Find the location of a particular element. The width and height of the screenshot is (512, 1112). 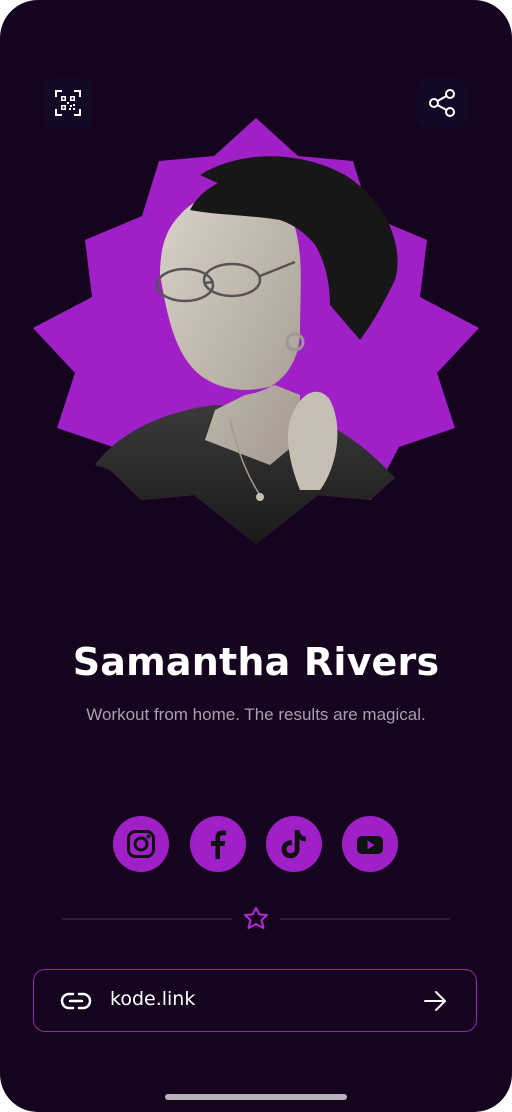

facebook-icon is located at coordinates (218, 844).